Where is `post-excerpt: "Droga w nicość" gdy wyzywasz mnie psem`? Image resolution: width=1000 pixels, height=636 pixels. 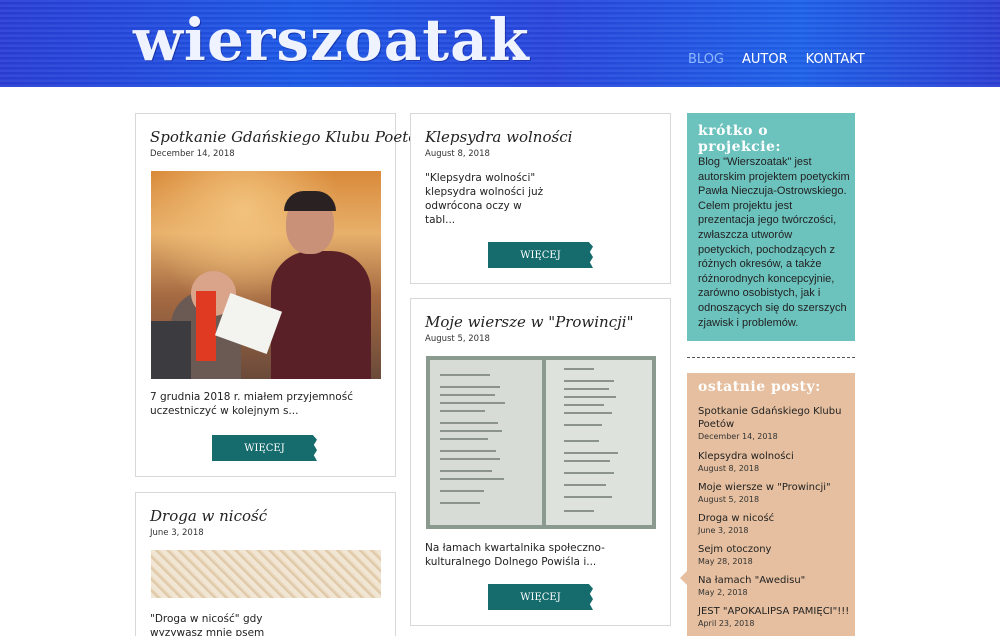
post-excerpt: "Droga w nicość" gdy wyzywasz mnie psem is located at coordinates (207, 624).